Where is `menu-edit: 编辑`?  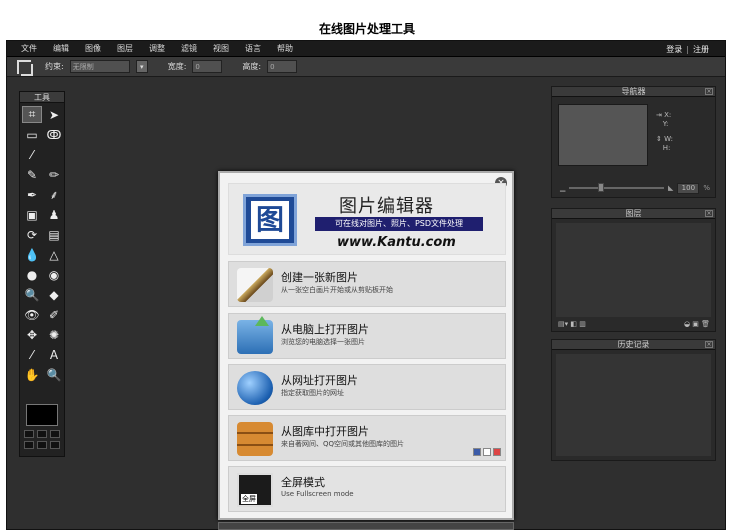 menu-edit: 编辑 is located at coordinates (61, 48).